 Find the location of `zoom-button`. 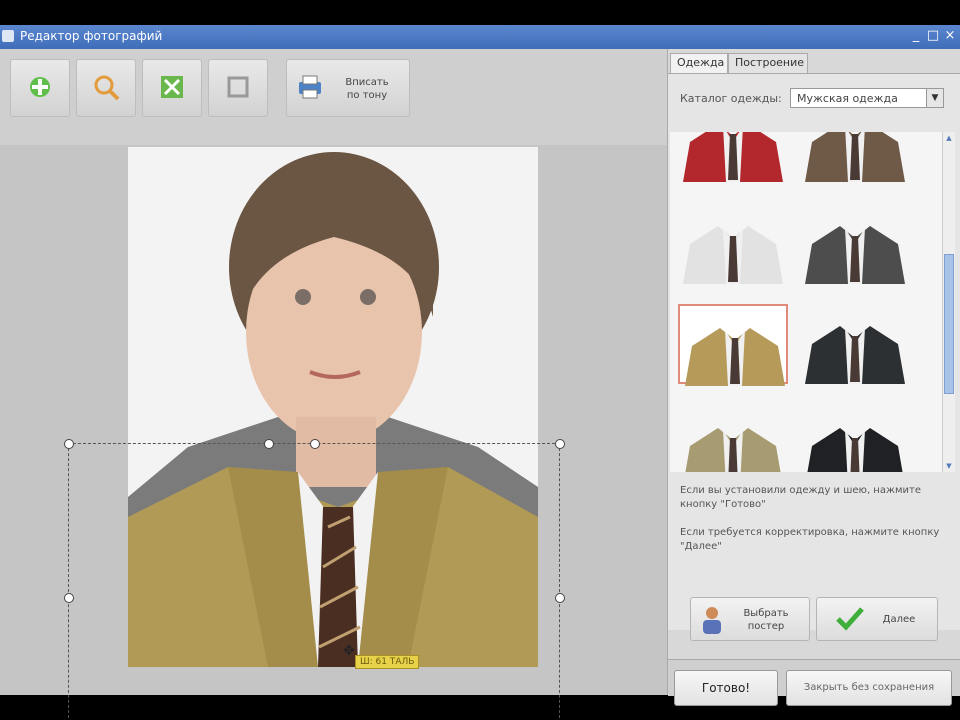

zoom-button is located at coordinates (106, 88).